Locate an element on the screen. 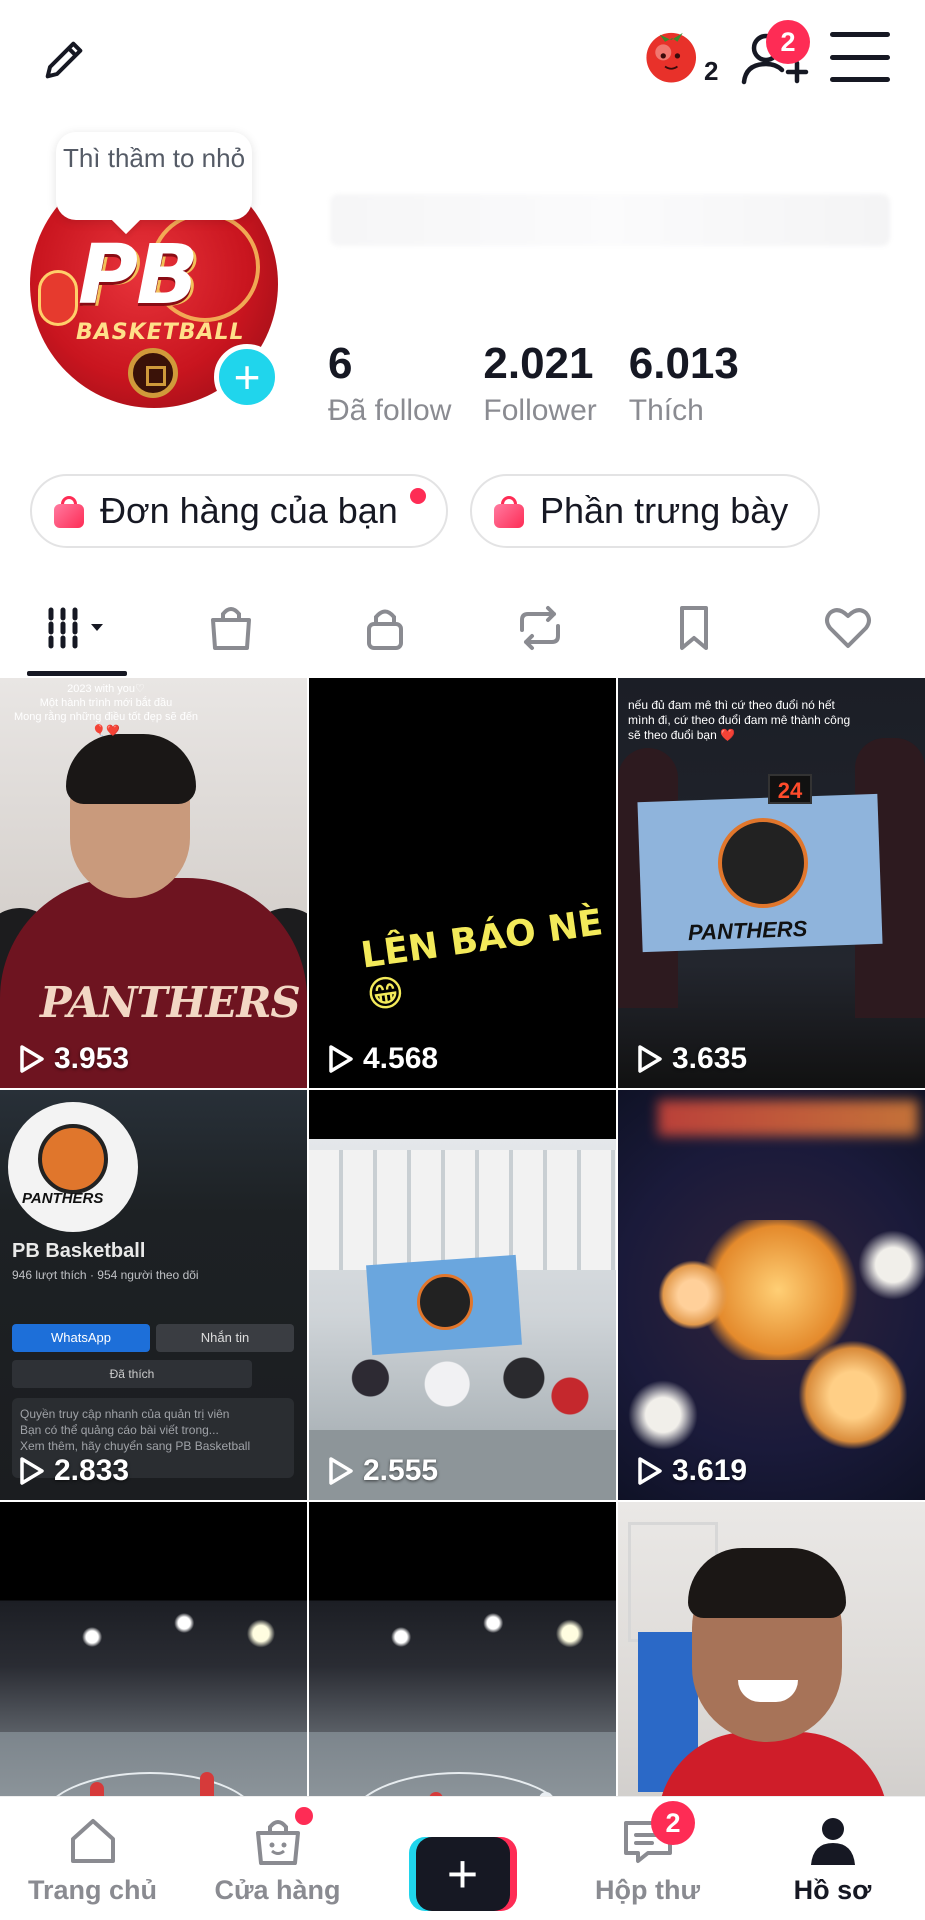 The width and height of the screenshot is (925, 1920). profile-stats: 6 Đã follow 2.021 Follower 6.013 Thích is located at coordinates (549, 386).